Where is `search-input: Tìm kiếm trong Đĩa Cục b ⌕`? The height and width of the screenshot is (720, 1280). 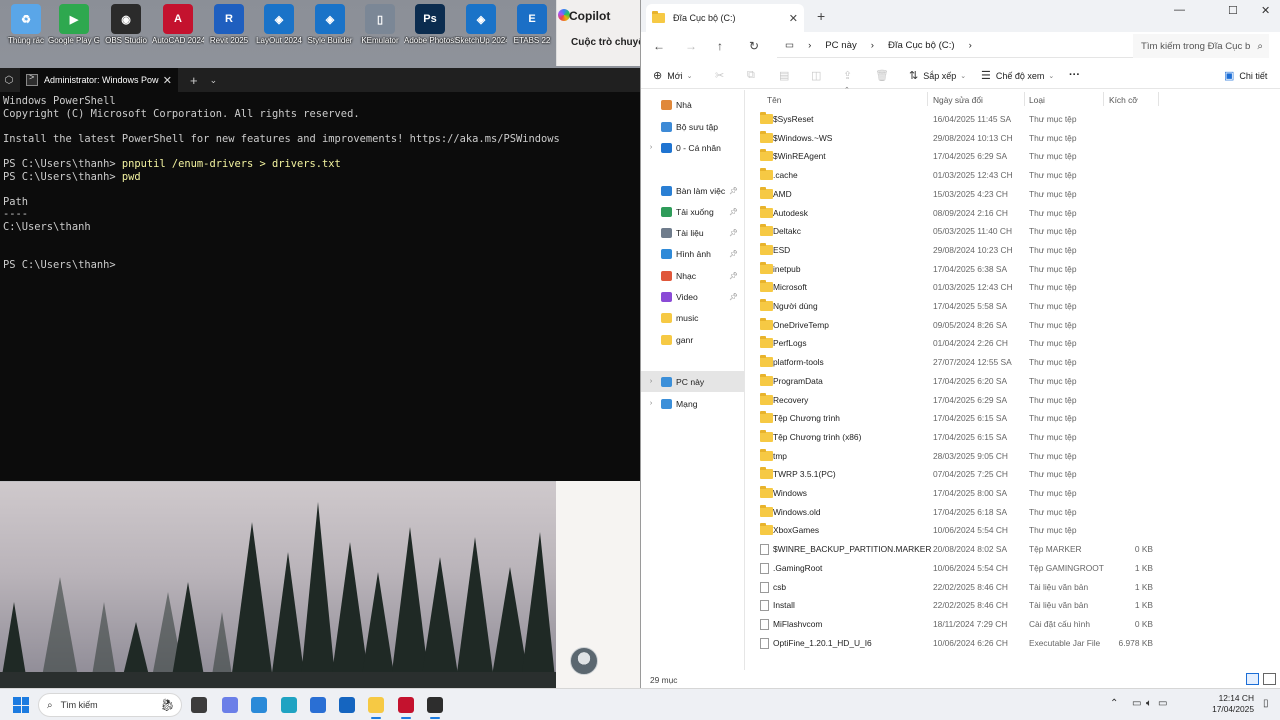 search-input: Tìm kiếm trong Đĩa Cục b ⌕ is located at coordinates (1201, 46).